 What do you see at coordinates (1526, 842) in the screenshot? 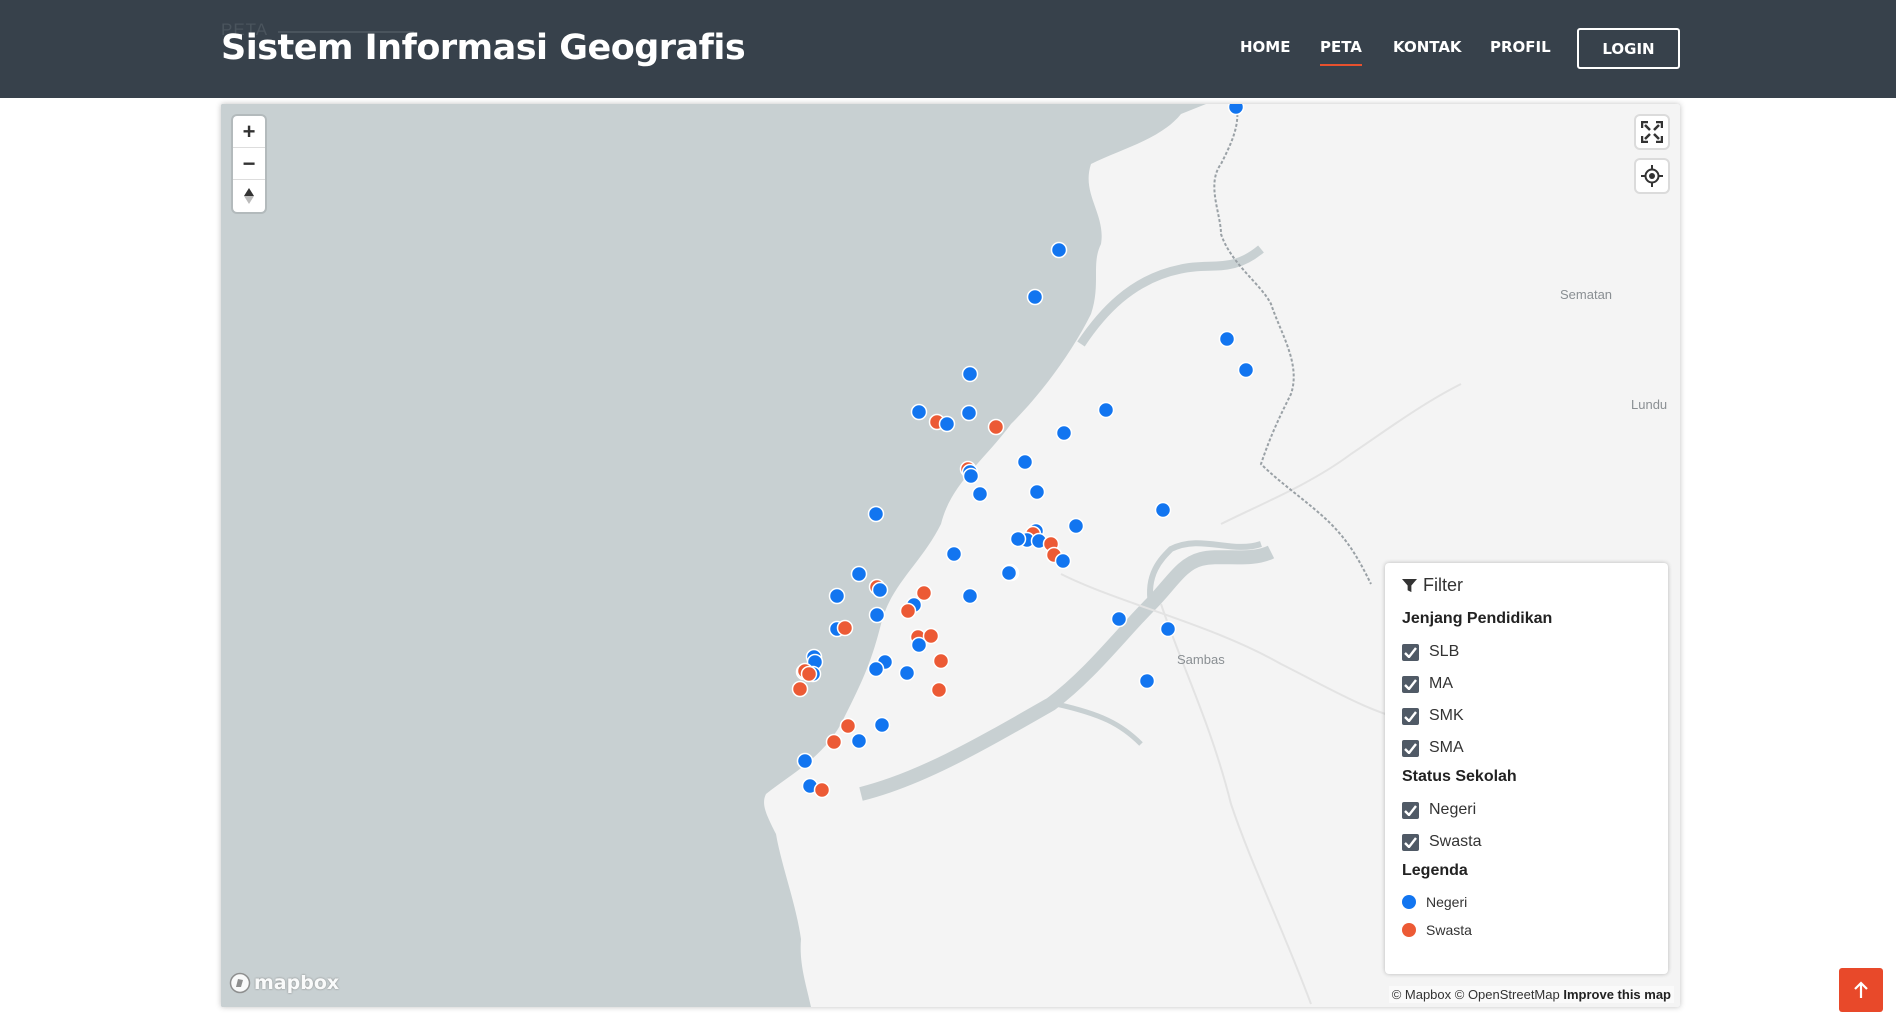
I see `filter-swasta: Swasta` at bounding box center [1526, 842].